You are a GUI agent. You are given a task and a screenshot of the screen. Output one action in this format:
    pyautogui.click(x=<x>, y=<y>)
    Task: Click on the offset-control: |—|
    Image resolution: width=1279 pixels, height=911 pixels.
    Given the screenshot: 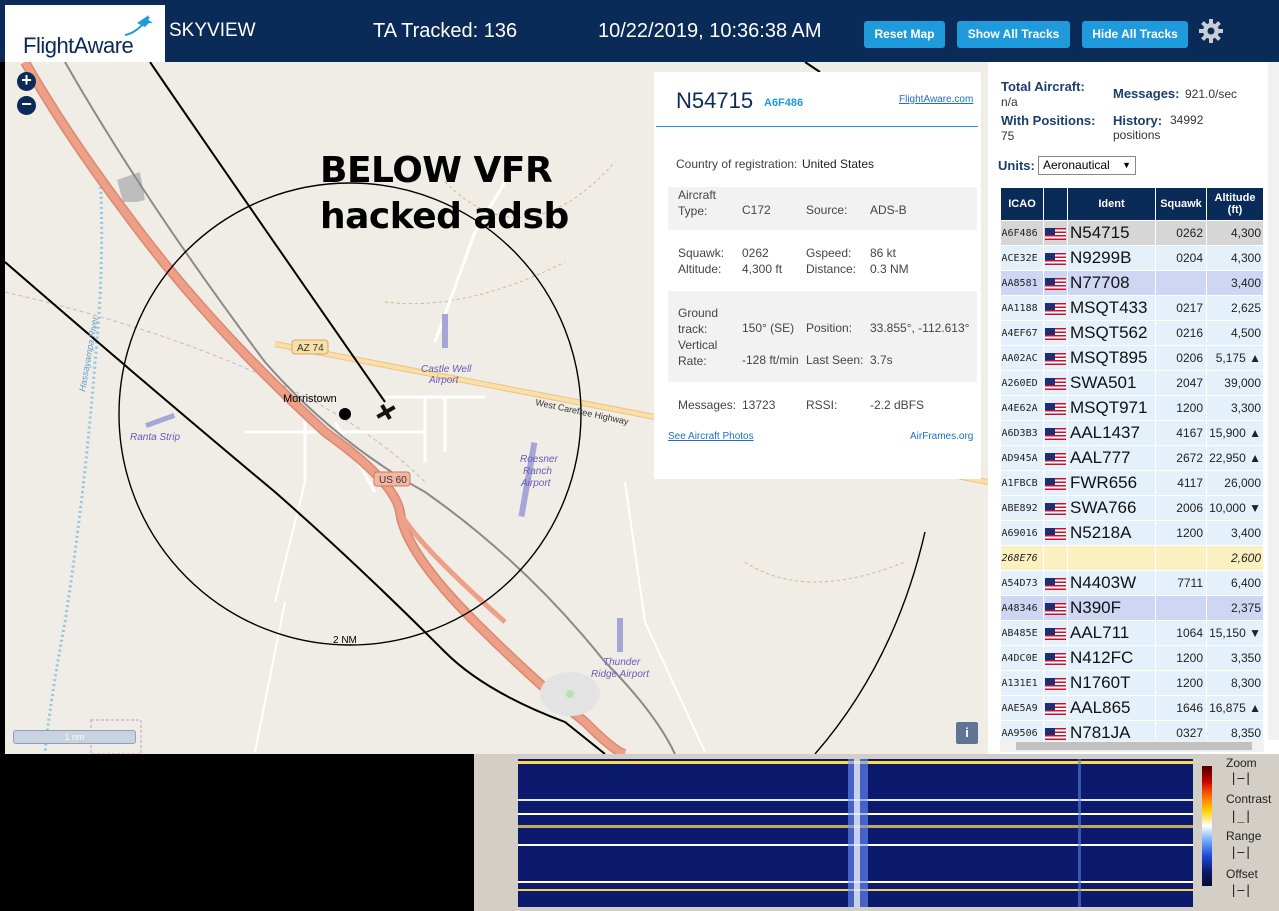 What is the action you would take?
    pyautogui.click(x=1241, y=890)
    